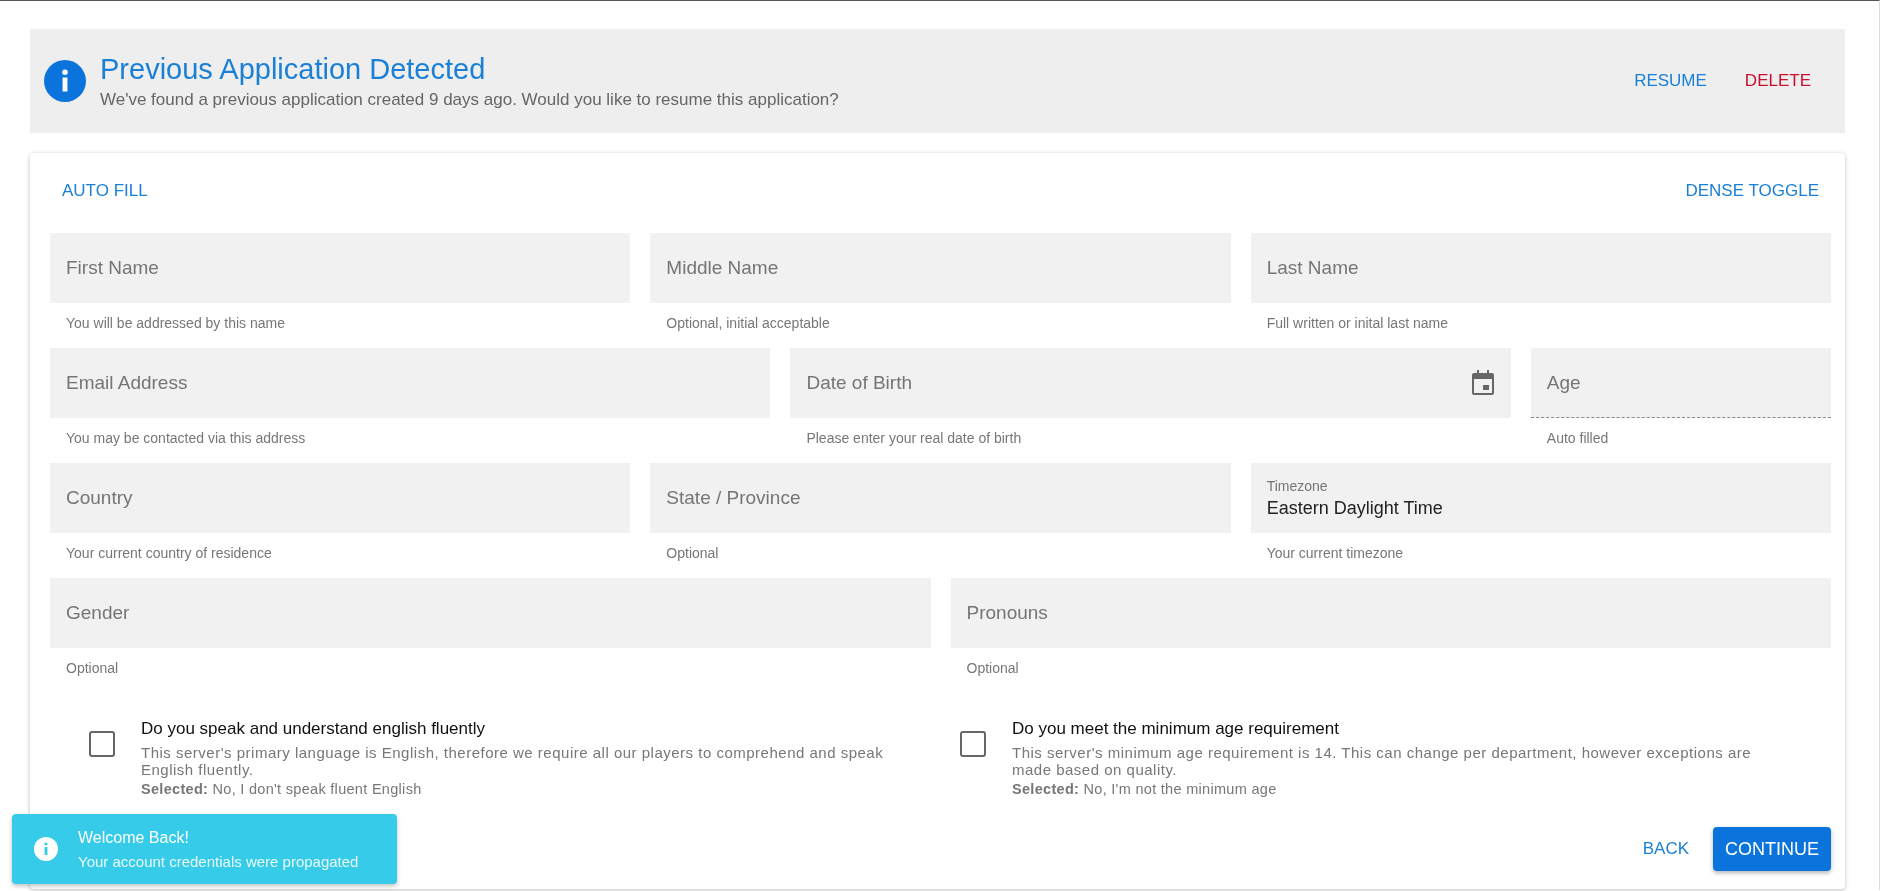 The height and width of the screenshot is (891, 1902). I want to click on delete-button: DELETE, so click(1777, 81).